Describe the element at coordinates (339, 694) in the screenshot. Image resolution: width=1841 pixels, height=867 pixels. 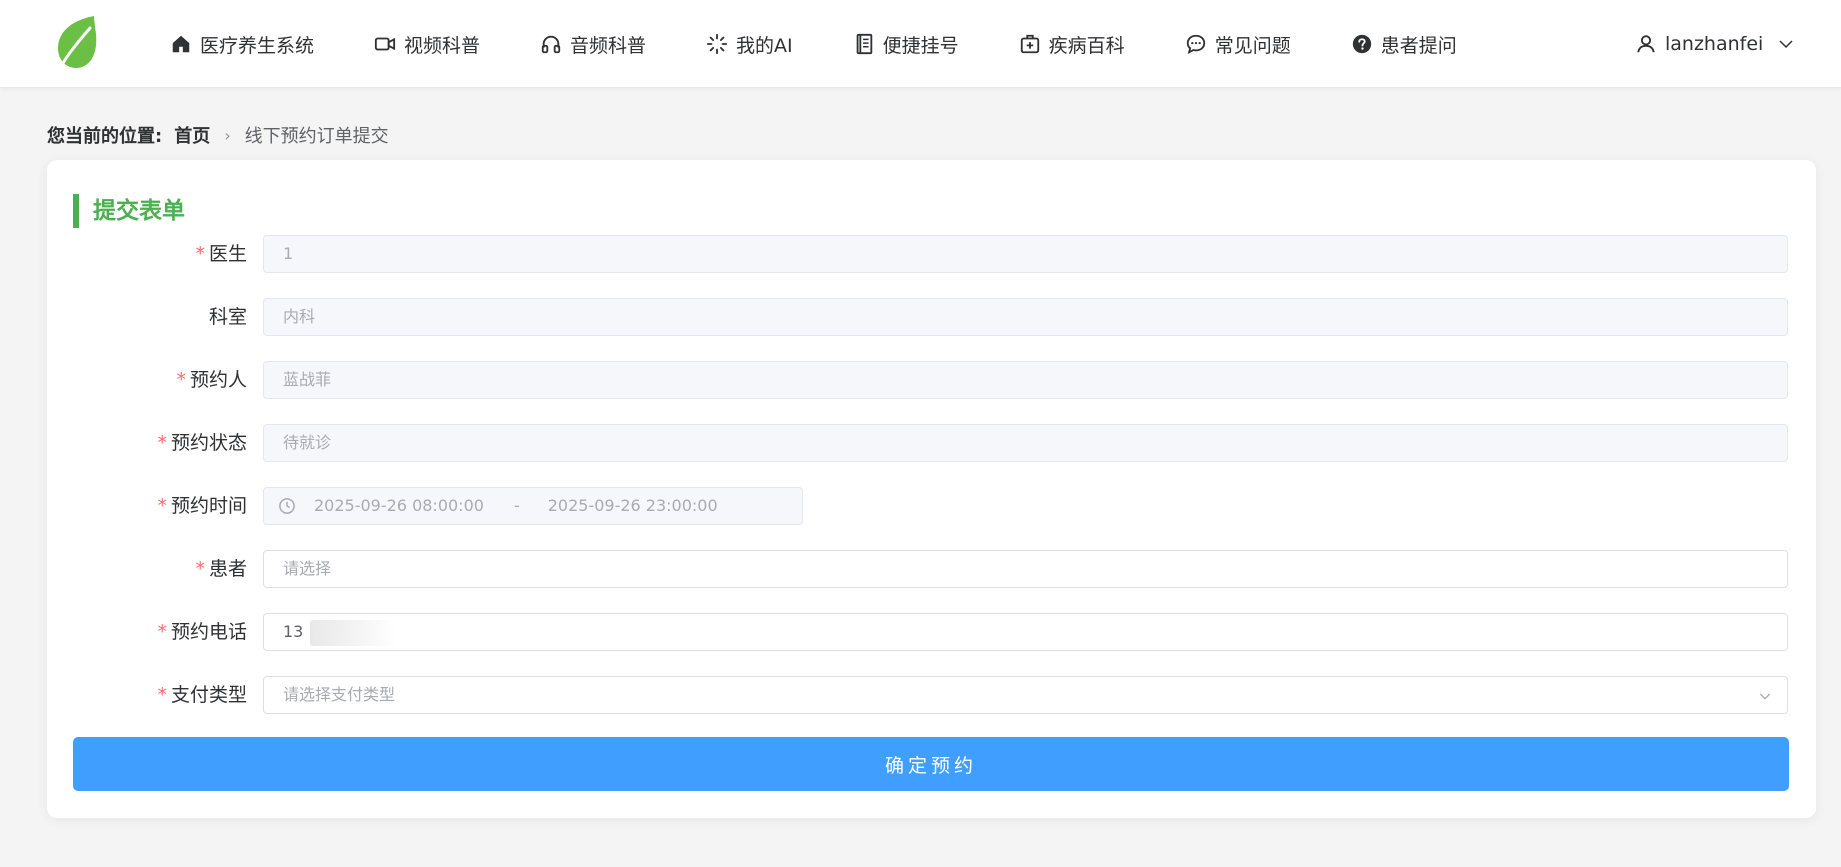
I see `payment-type-placeholder: 请选择支付类型` at that location.